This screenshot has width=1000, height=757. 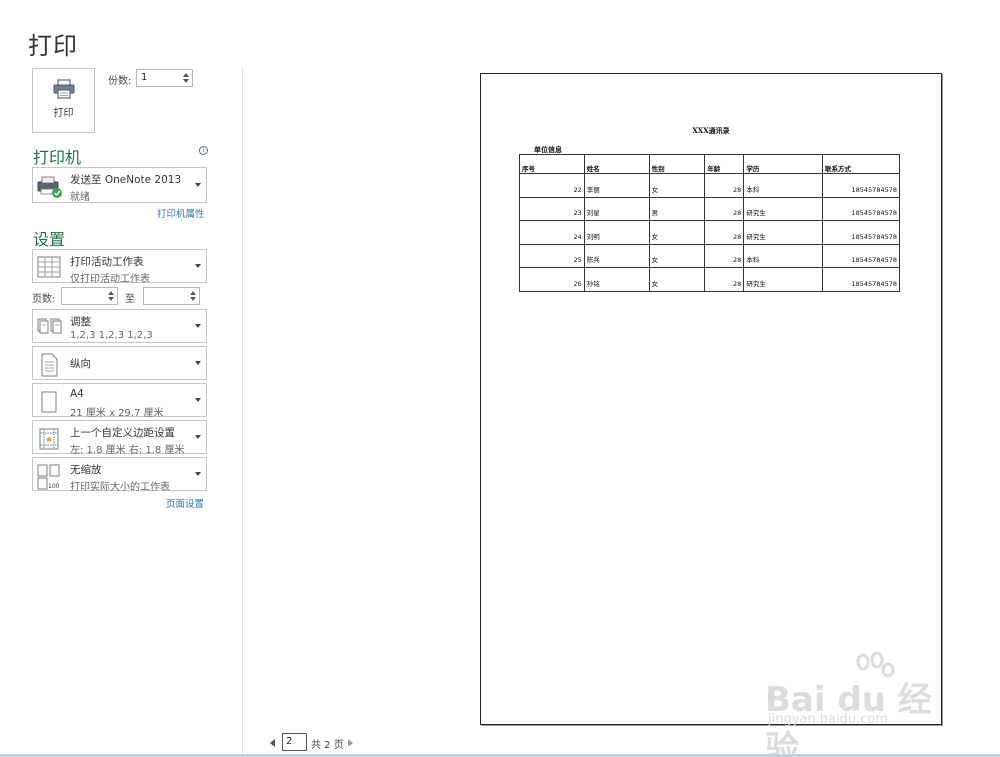 What do you see at coordinates (552, 185) in the screenshot?
I see `cell-id: 22` at bounding box center [552, 185].